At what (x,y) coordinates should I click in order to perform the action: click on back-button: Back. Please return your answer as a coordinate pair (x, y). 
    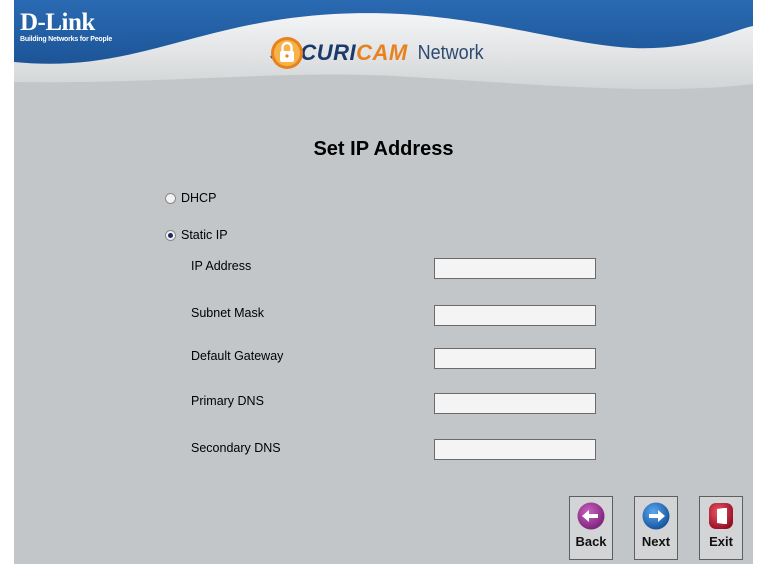
    Looking at the image, I should click on (591, 528).